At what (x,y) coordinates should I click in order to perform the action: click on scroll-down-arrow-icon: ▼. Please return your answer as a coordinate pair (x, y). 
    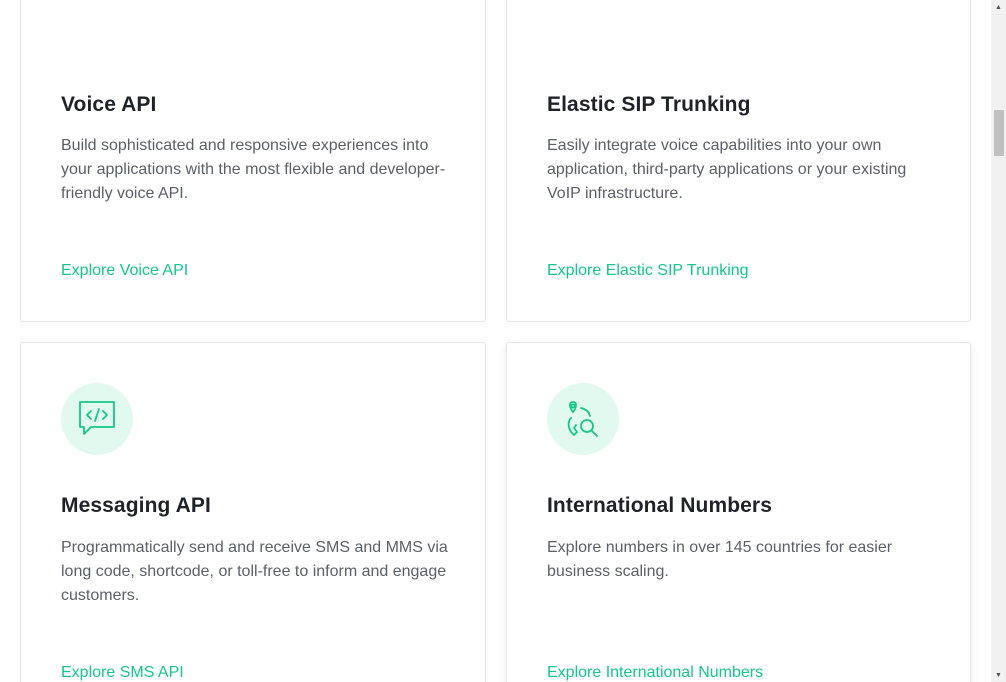
    Looking at the image, I should click on (998, 675).